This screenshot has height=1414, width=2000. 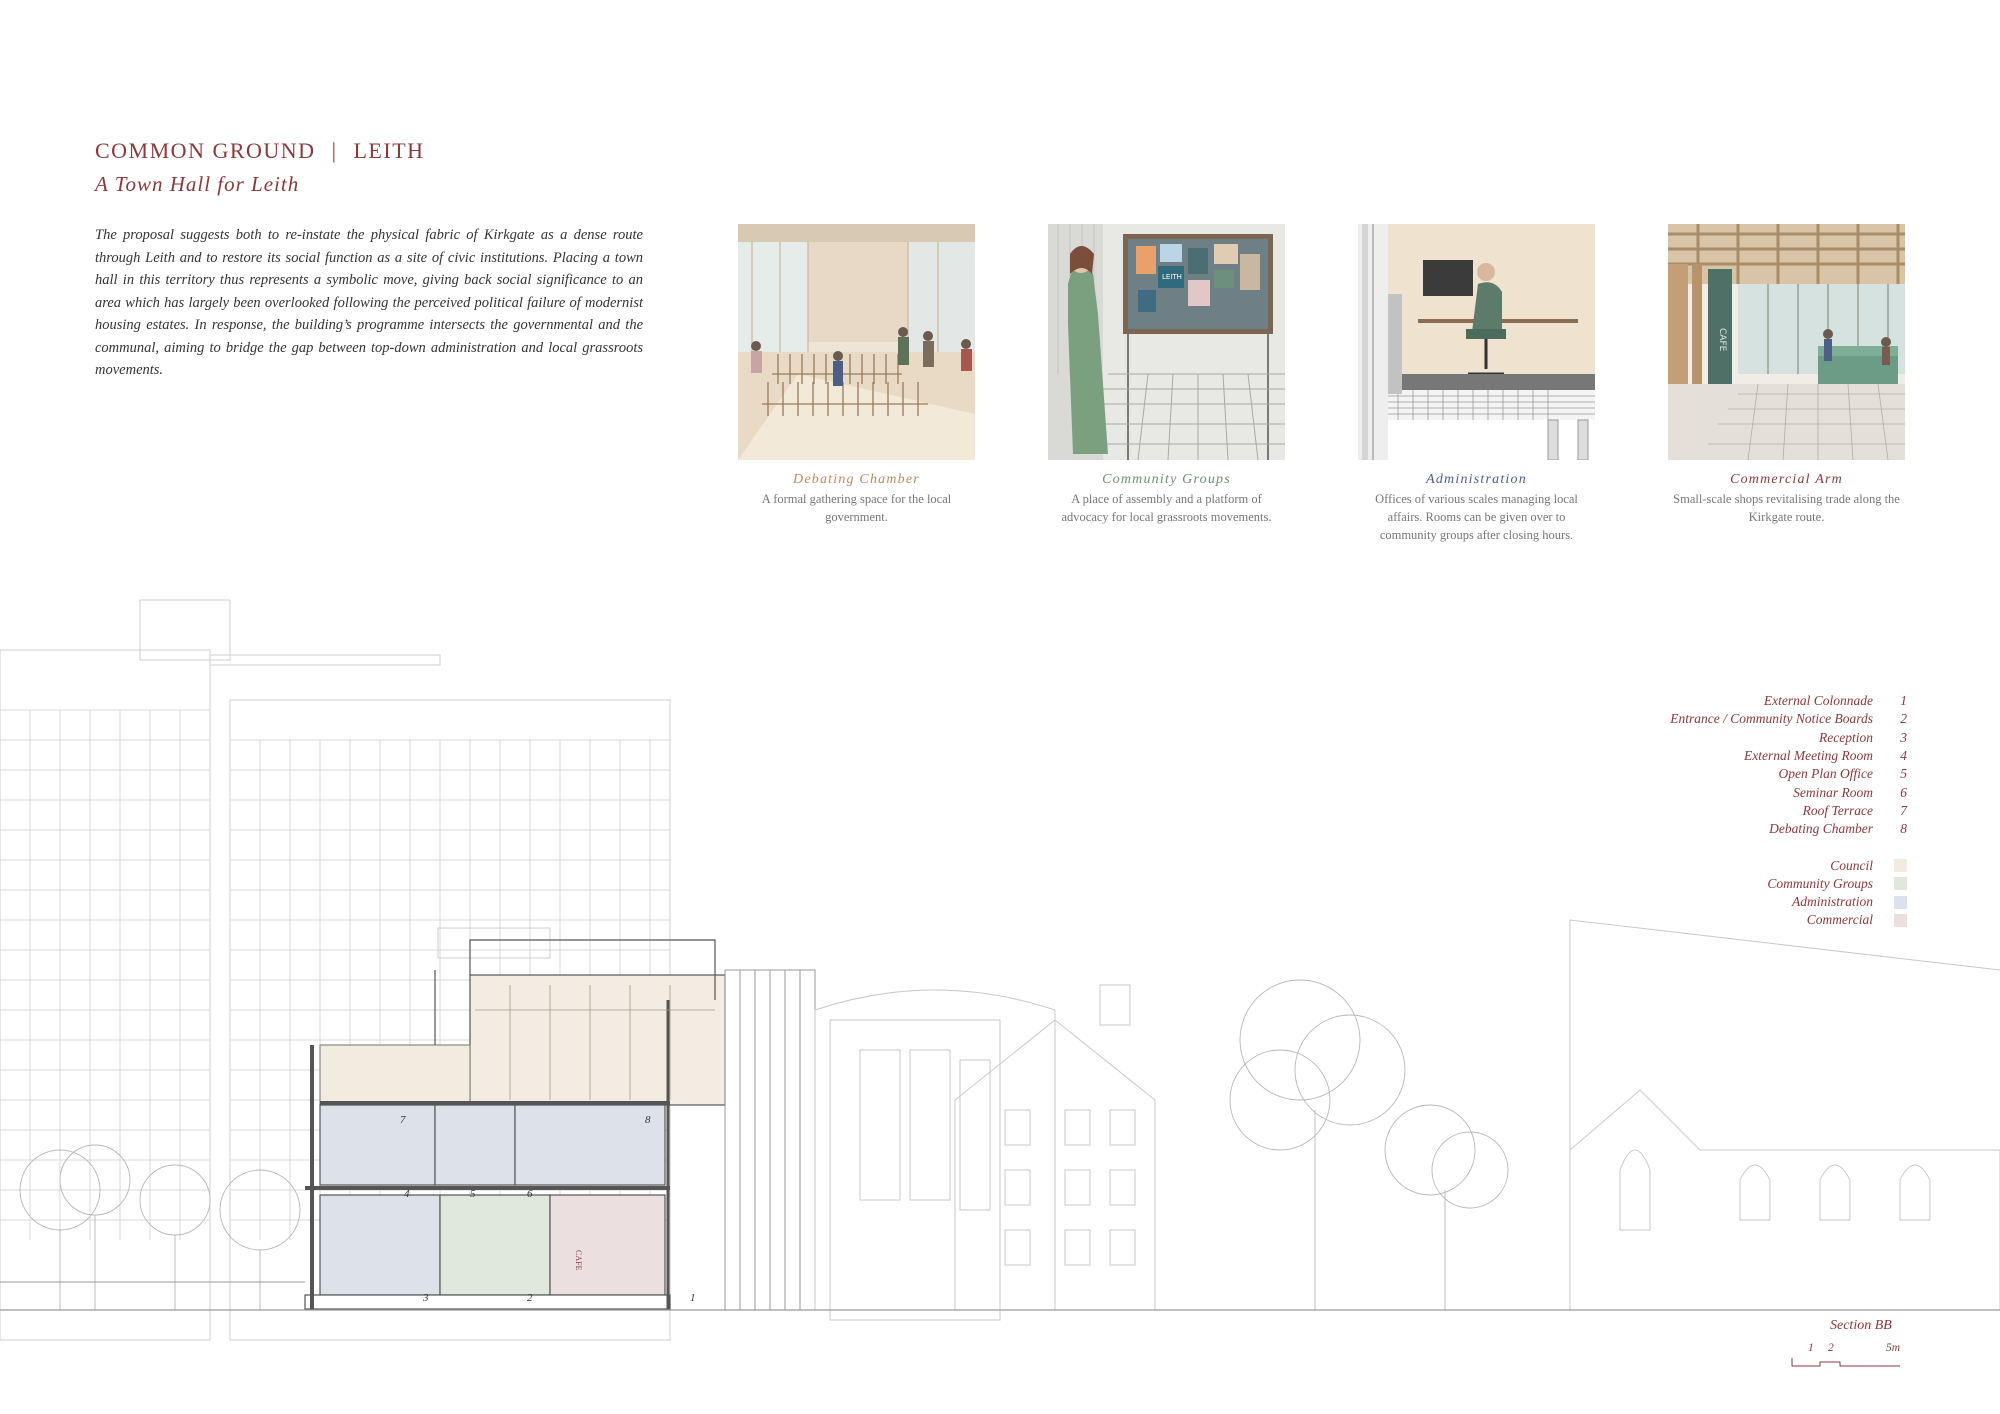 What do you see at coordinates (197, 184) in the screenshot?
I see `page-subtitle: A Town Hall for Leith` at bounding box center [197, 184].